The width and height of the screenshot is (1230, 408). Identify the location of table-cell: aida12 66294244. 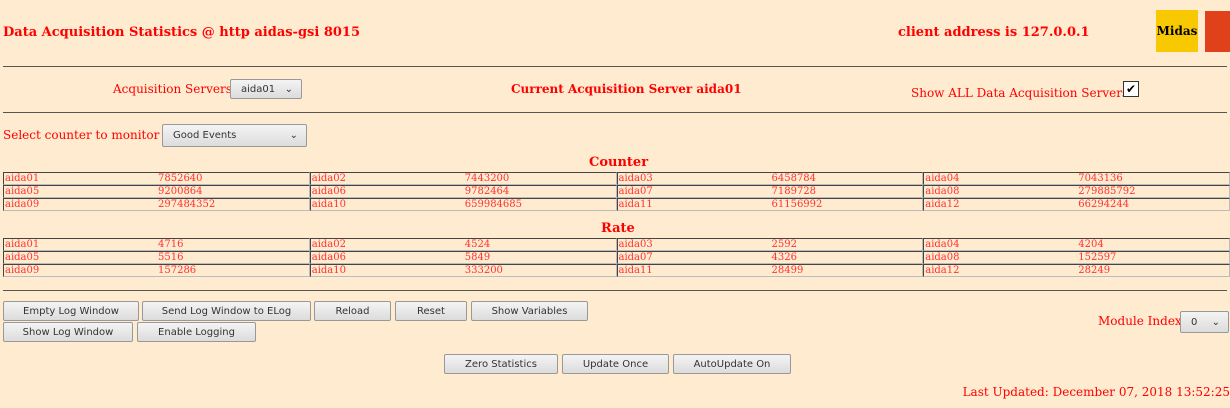
(1076, 204).